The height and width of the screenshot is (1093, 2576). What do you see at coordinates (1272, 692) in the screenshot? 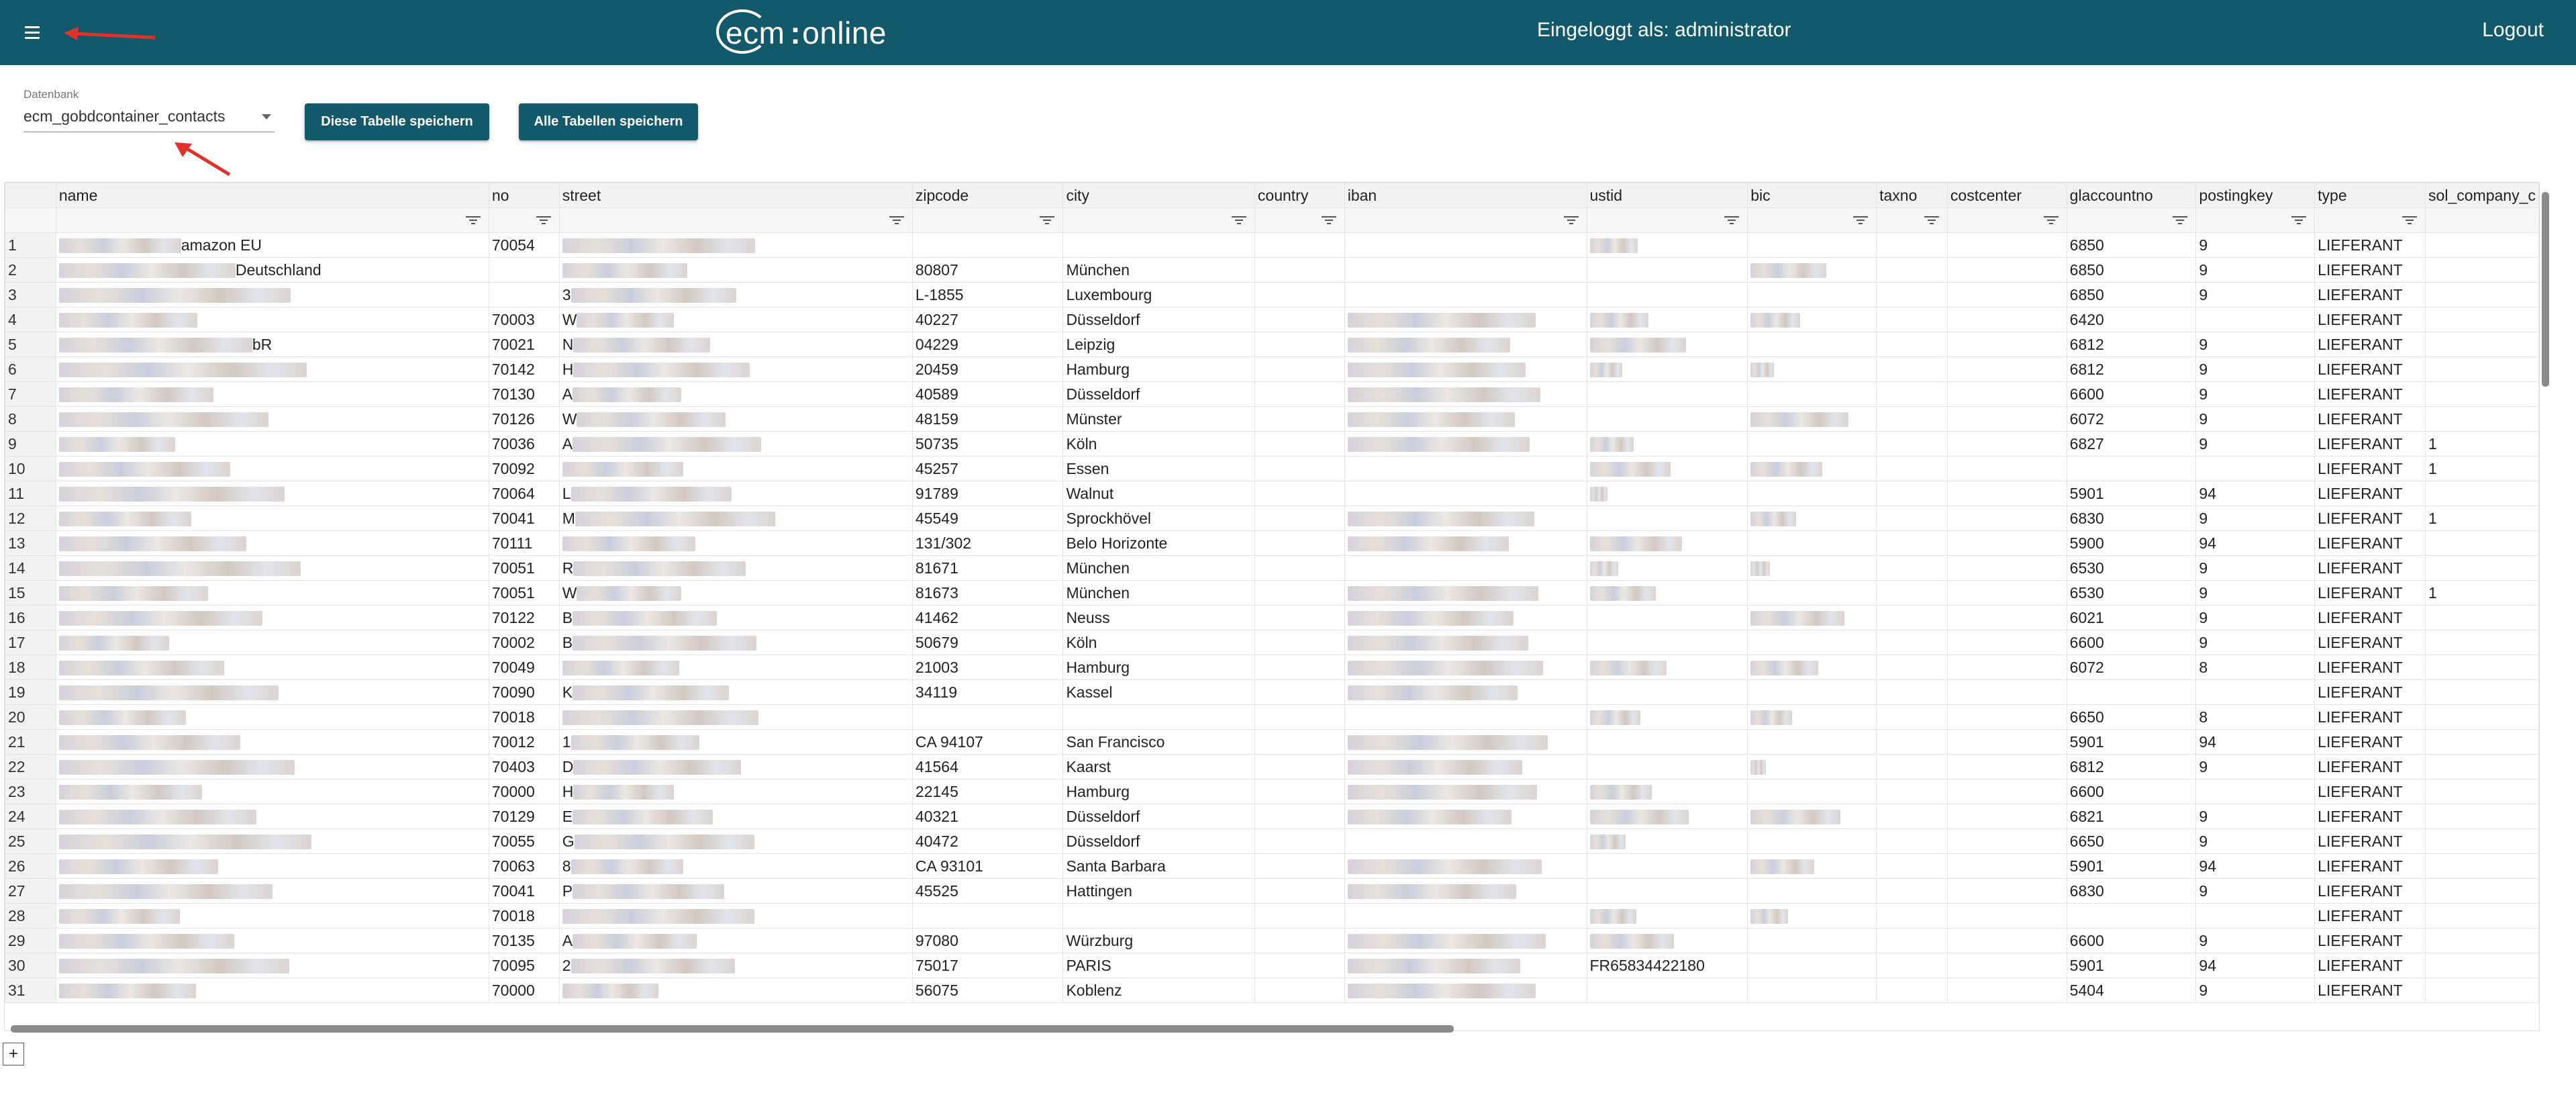
I see `table-row: 19 70090 K 34119 Kassel LIEFERANT` at bounding box center [1272, 692].